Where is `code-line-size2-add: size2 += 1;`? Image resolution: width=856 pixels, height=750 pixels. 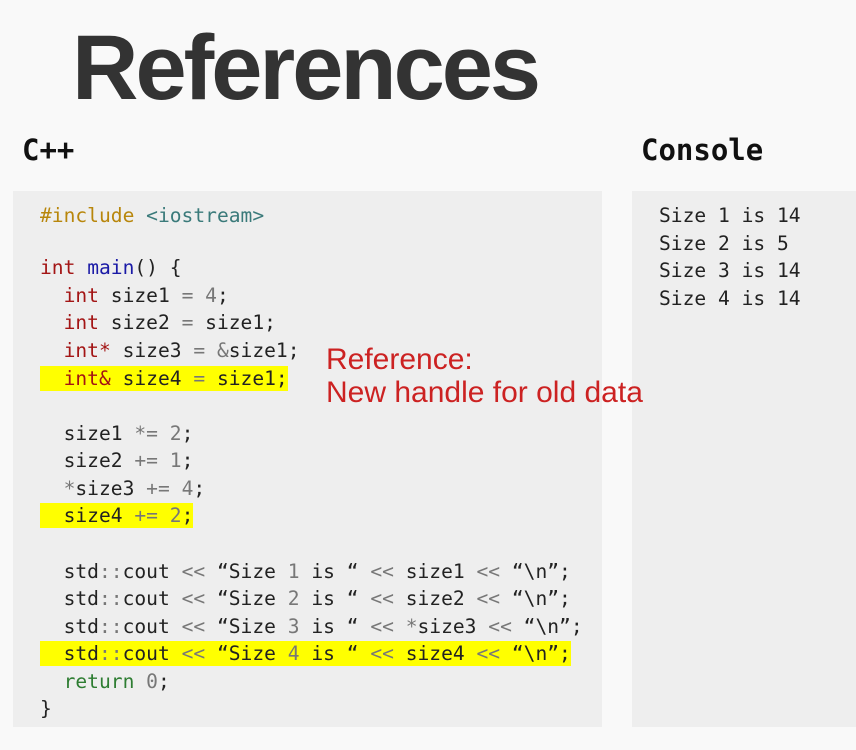
code-line-size2-add: size2 += 1; is located at coordinates (117, 460).